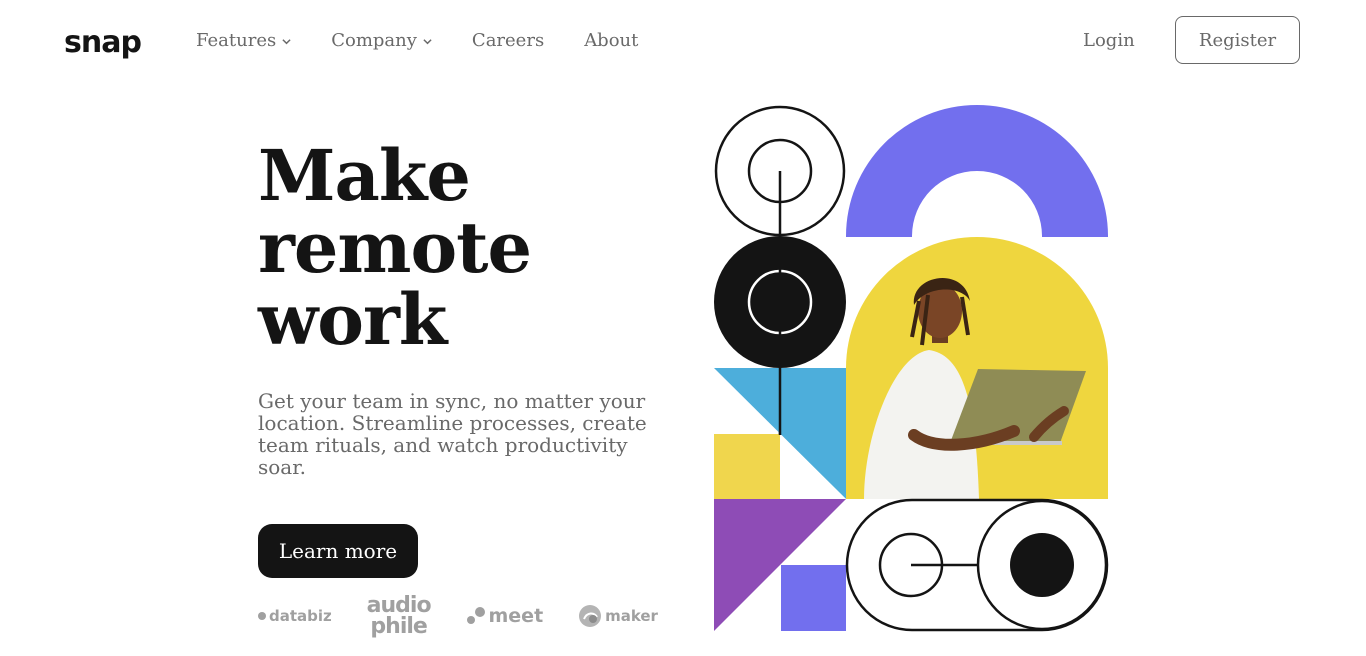 The width and height of the screenshot is (1366, 656). What do you see at coordinates (1109, 41) in the screenshot?
I see `login-link: Login` at bounding box center [1109, 41].